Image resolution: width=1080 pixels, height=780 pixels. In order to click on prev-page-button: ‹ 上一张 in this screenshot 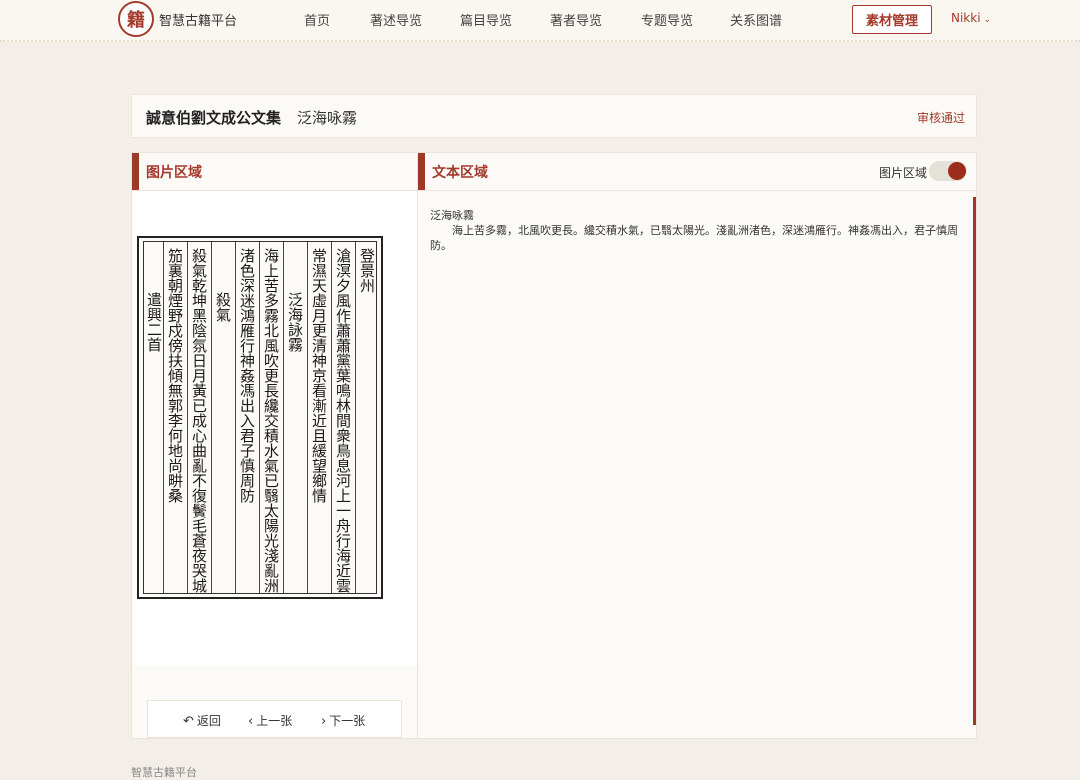, I will do `click(270, 720)`.